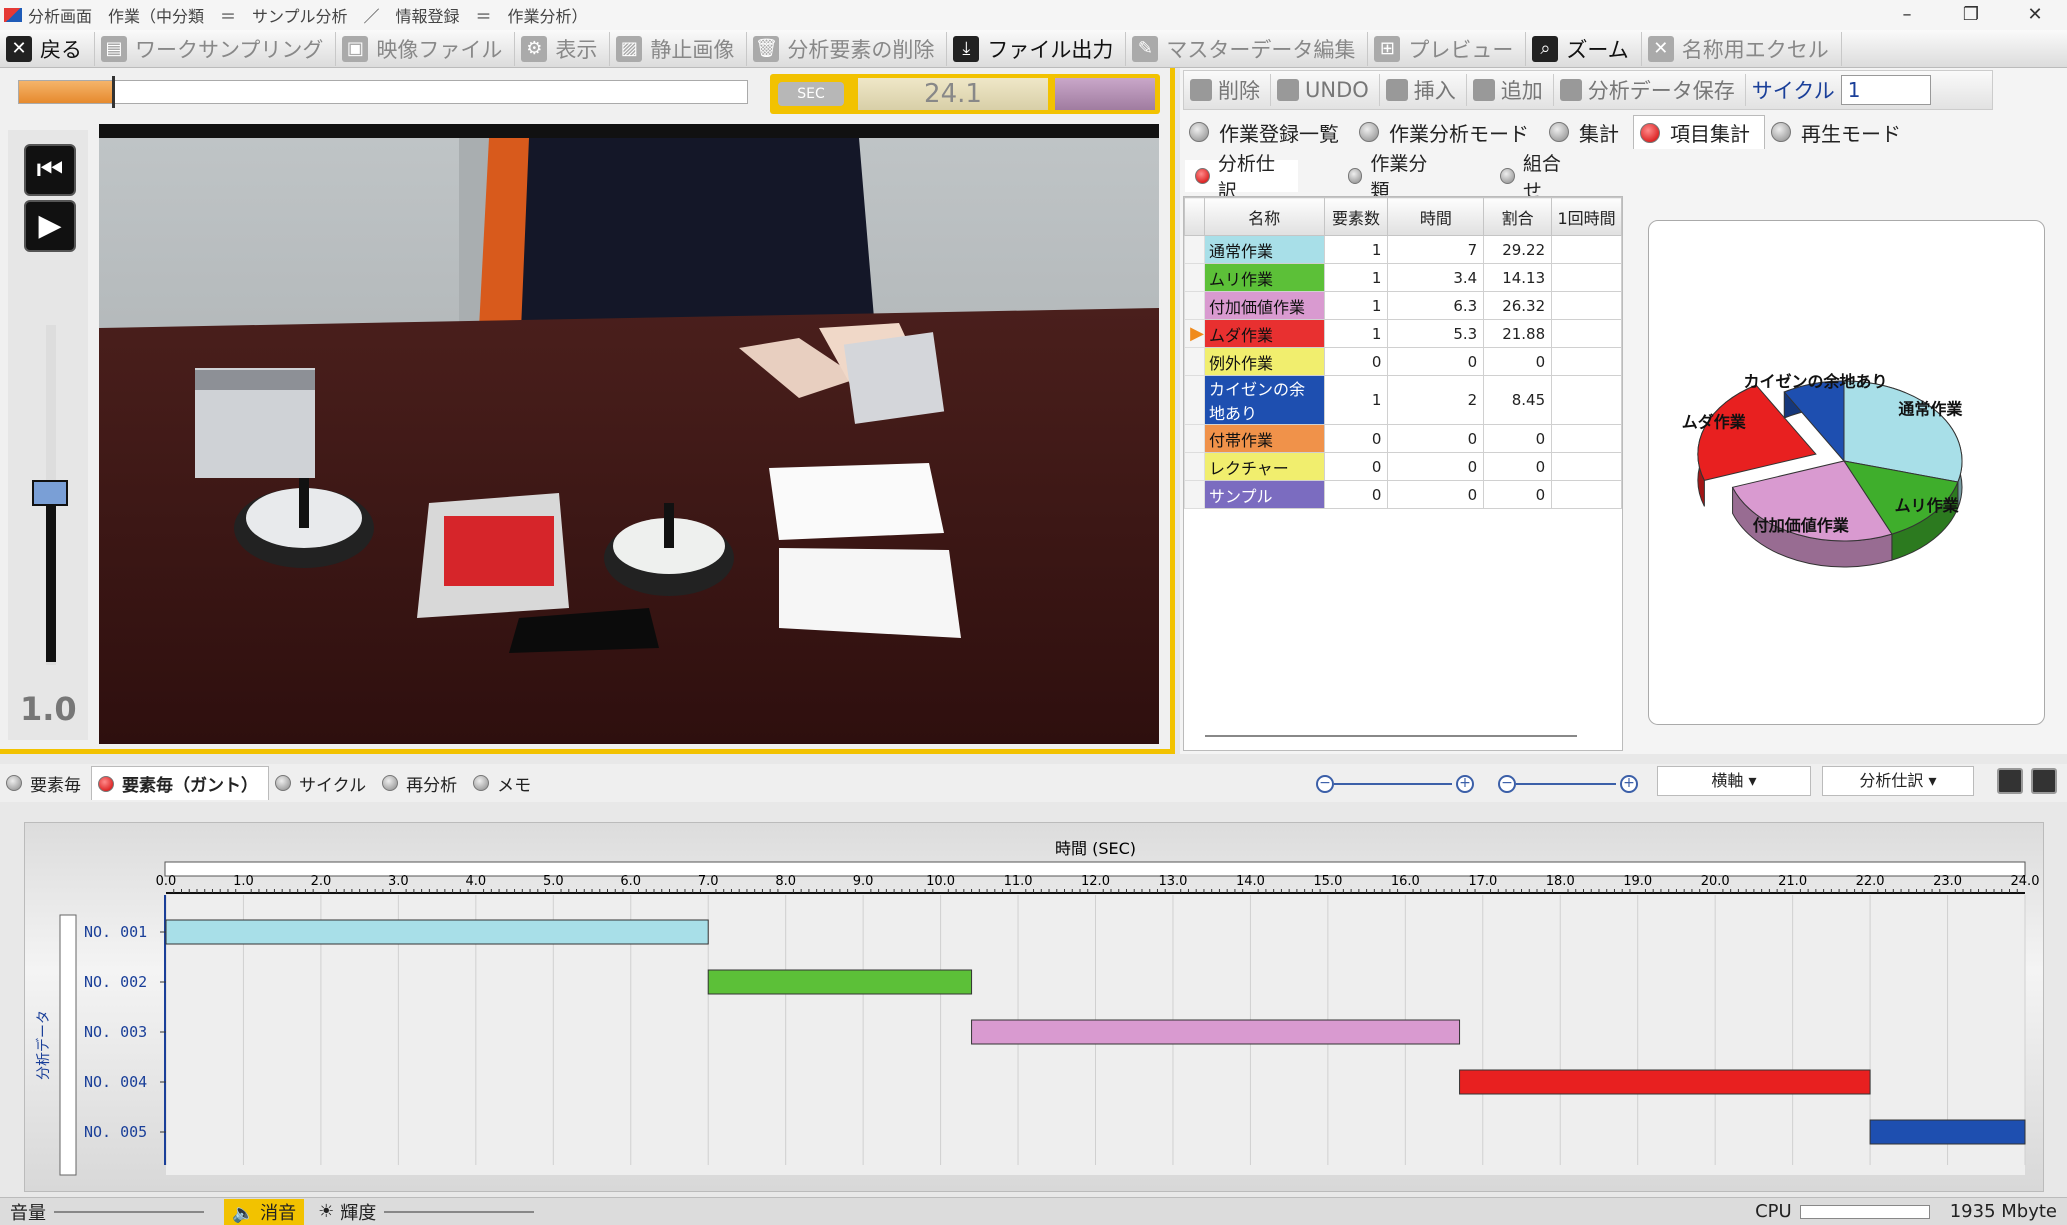  I want to click on toolbar-button-10: ✕ 名称用エクセル, so click(1742, 48).